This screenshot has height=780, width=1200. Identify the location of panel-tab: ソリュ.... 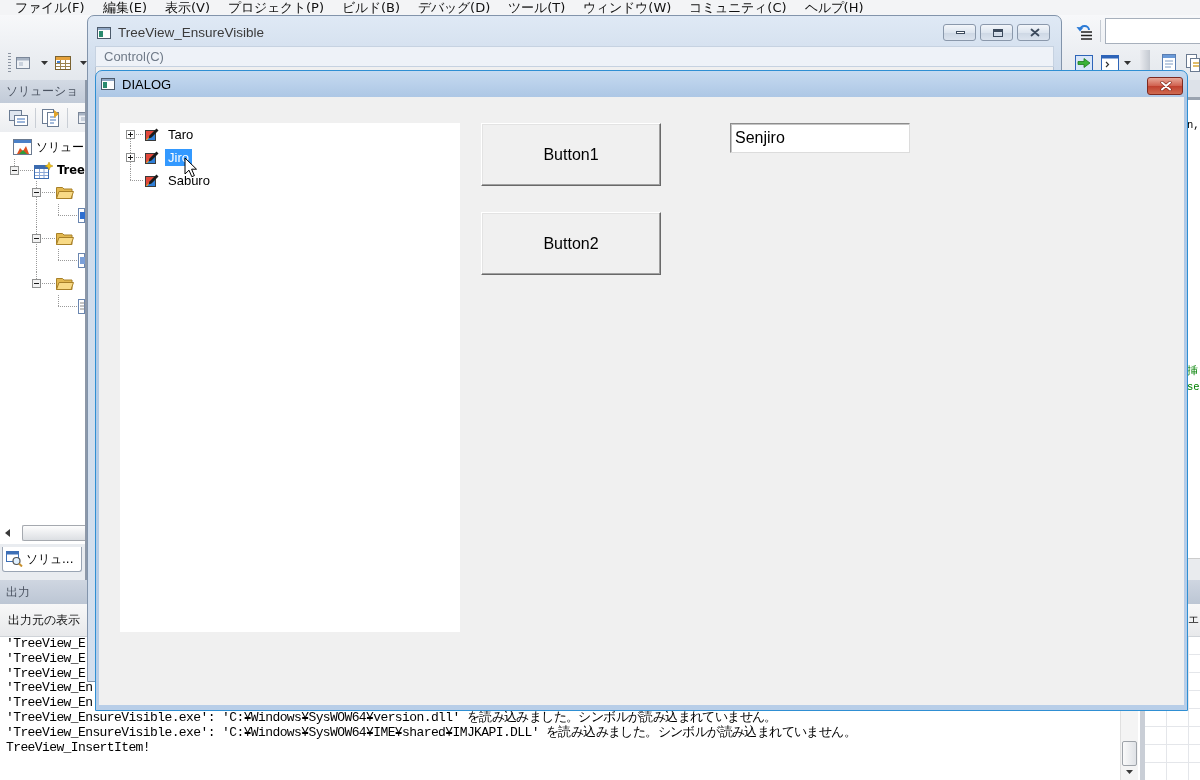
(42, 559).